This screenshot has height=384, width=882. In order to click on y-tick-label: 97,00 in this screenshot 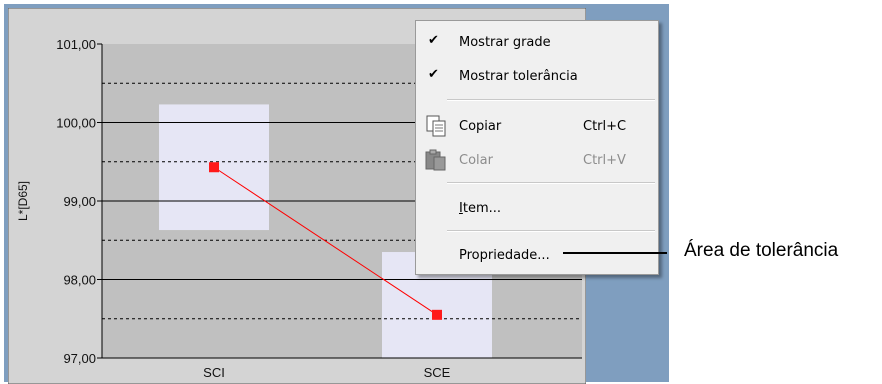, I will do `click(79, 358)`.